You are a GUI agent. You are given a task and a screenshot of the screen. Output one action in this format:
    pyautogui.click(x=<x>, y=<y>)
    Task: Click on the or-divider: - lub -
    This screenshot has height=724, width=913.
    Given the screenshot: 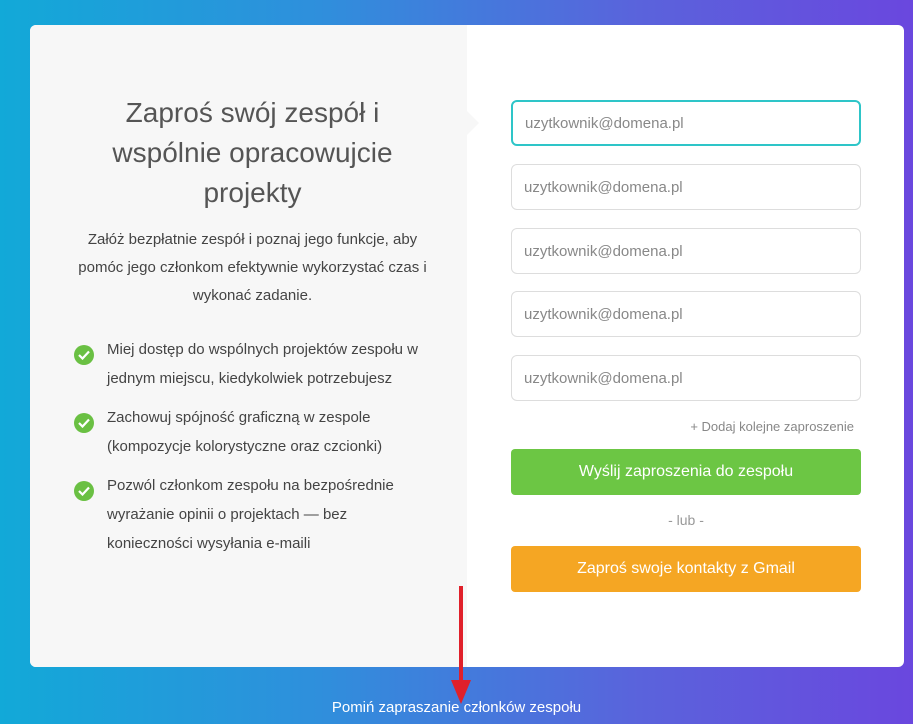 What is the action you would take?
    pyautogui.click(x=686, y=520)
    